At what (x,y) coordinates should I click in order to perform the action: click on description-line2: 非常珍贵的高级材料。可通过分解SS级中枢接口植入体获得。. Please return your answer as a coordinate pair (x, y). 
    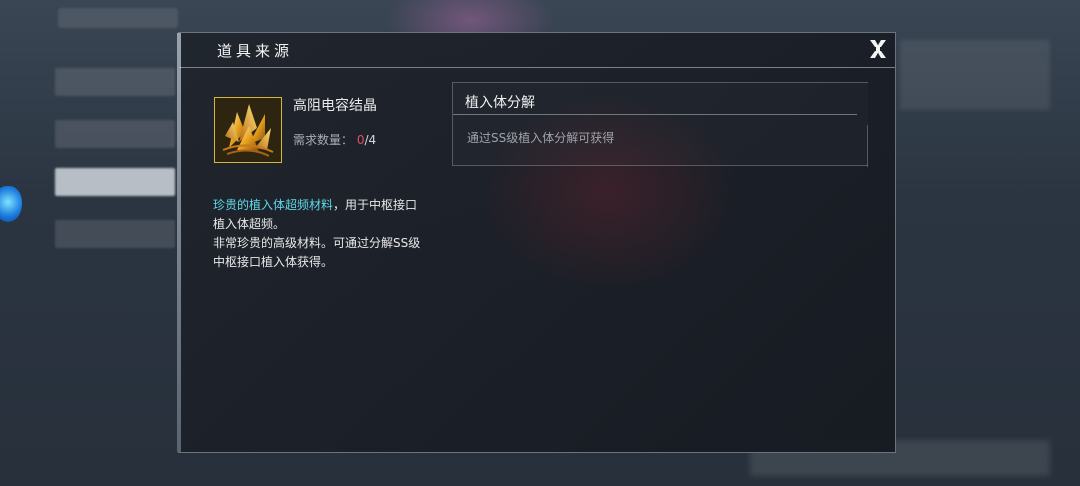
    Looking at the image, I should click on (317, 252).